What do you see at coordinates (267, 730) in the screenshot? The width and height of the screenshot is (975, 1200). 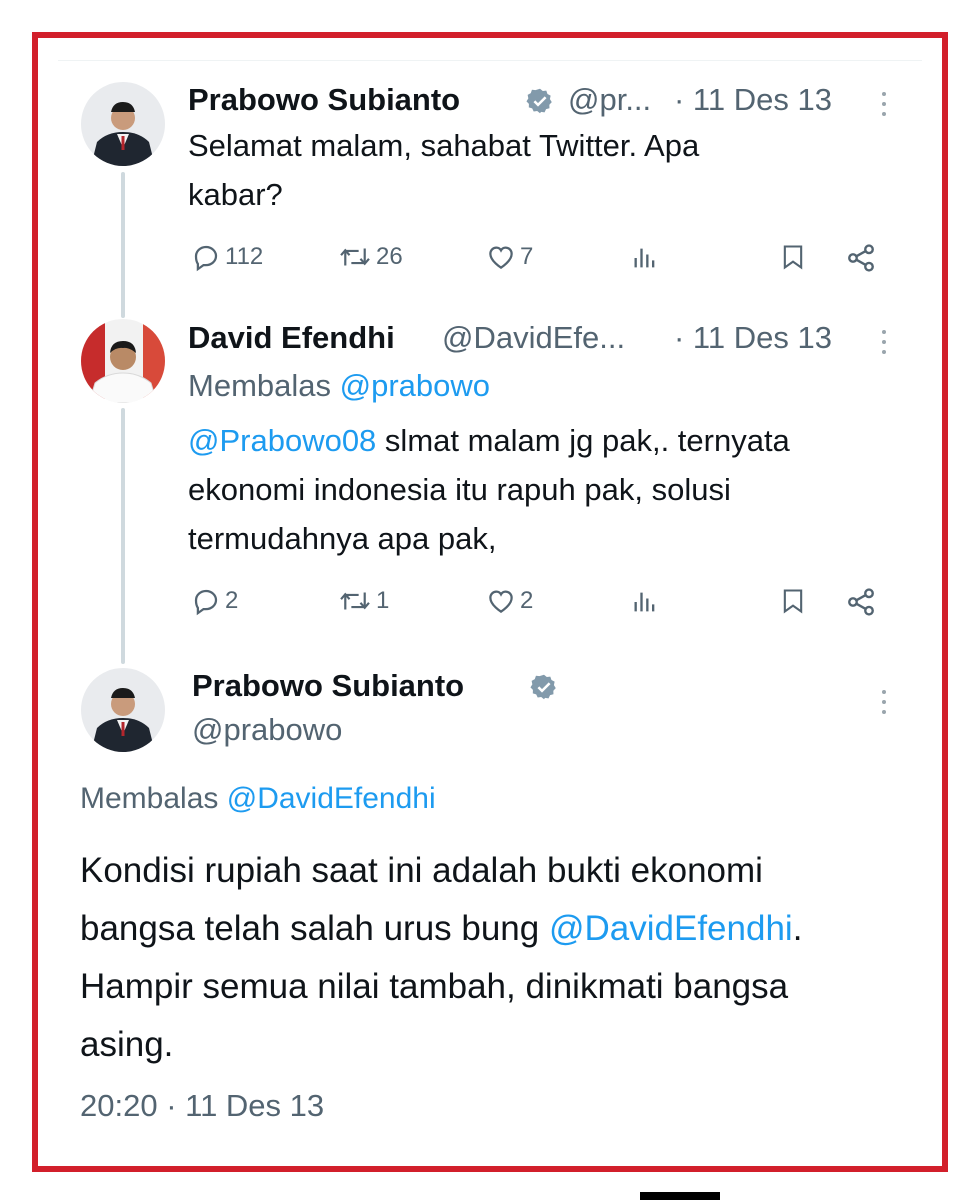 I see `author-handle: @prabowo` at bounding box center [267, 730].